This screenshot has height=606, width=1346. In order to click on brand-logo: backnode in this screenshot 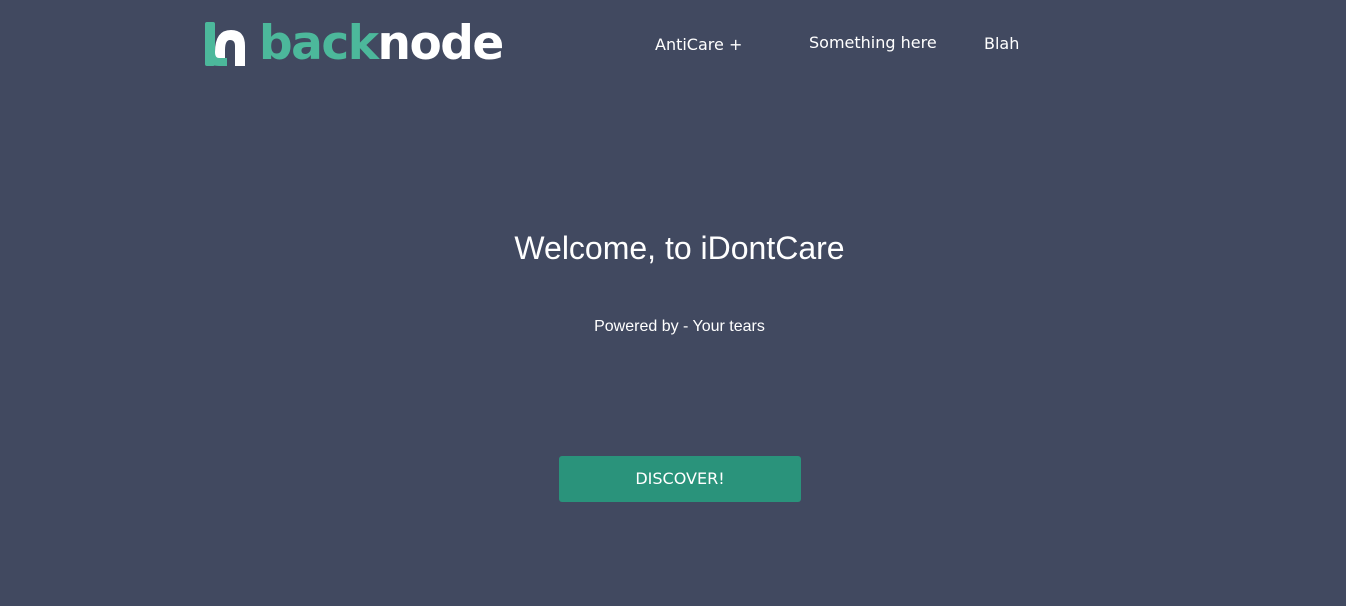, I will do `click(354, 44)`.